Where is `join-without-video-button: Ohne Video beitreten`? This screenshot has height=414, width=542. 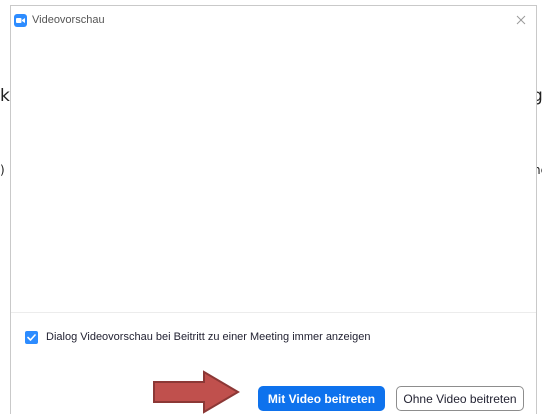 join-without-video-button: Ohne Video beitreten is located at coordinates (460, 398).